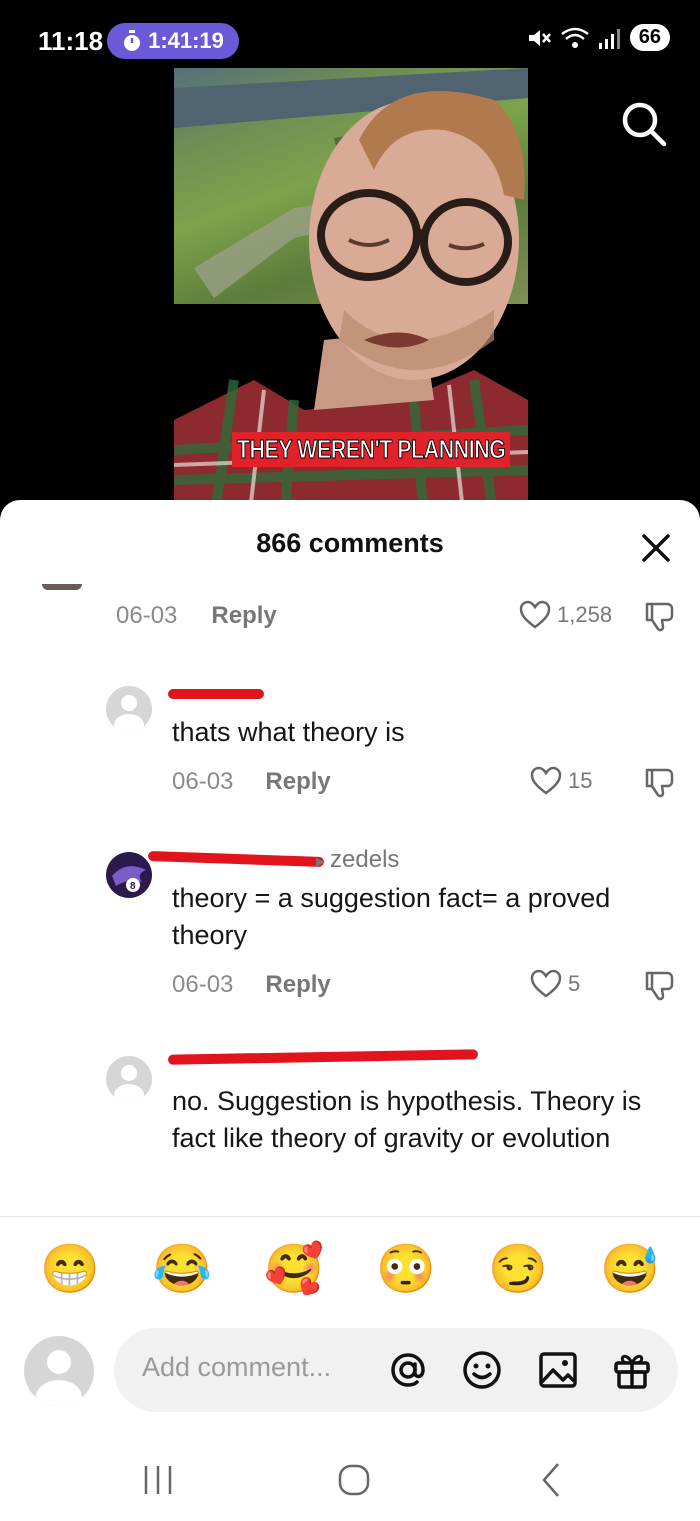  I want to click on recent-apps-icon, so click(158, 1480).